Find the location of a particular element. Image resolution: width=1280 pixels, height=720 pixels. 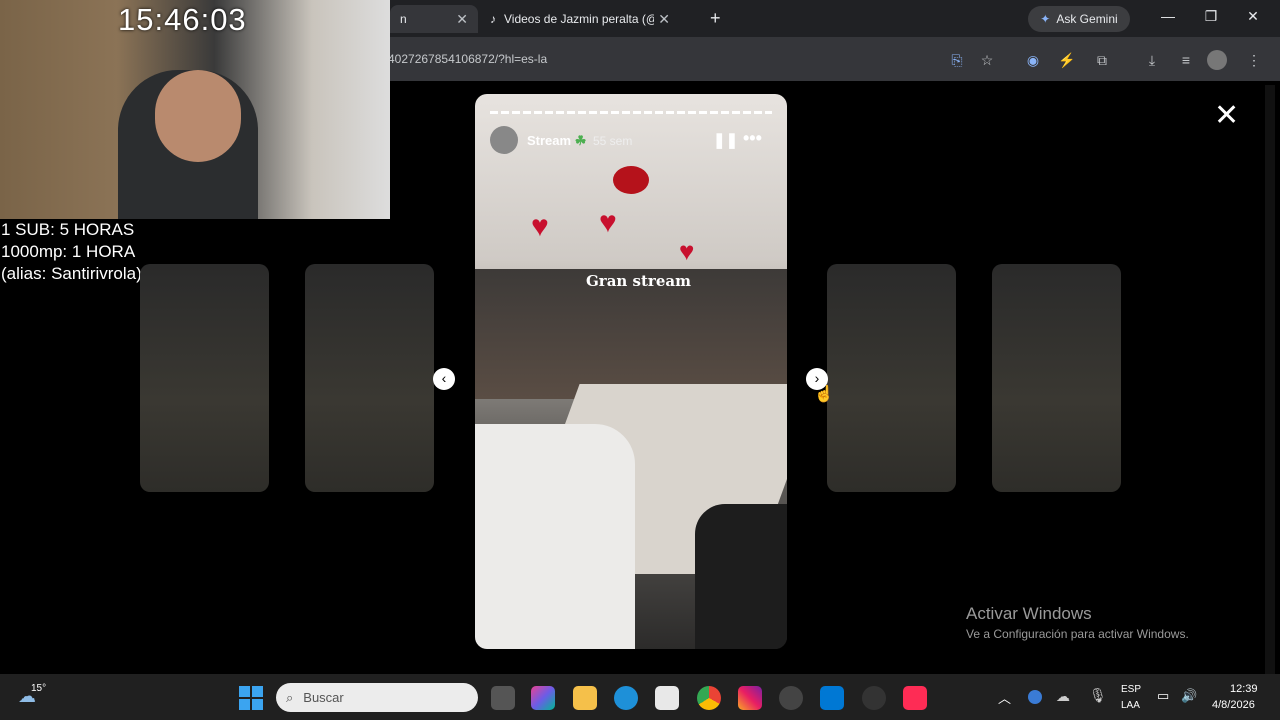

app-icon is located at coordinates (874, 698).